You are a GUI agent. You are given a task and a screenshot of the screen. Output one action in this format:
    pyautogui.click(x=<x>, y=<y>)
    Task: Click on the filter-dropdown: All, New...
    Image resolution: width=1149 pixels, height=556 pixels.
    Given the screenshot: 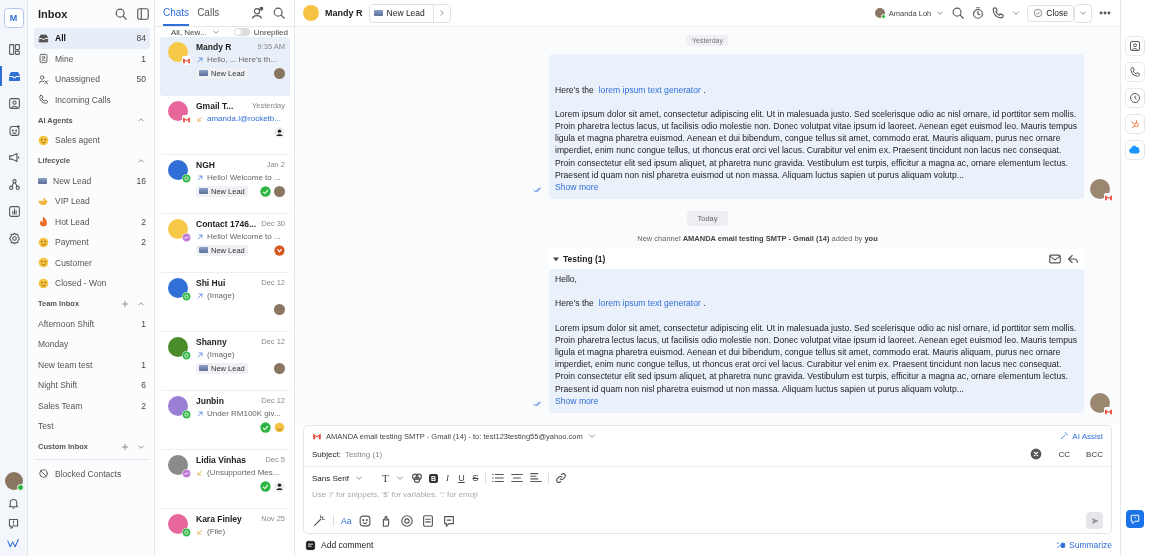 What is the action you would take?
    pyautogui.click(x=196, y=32)
    